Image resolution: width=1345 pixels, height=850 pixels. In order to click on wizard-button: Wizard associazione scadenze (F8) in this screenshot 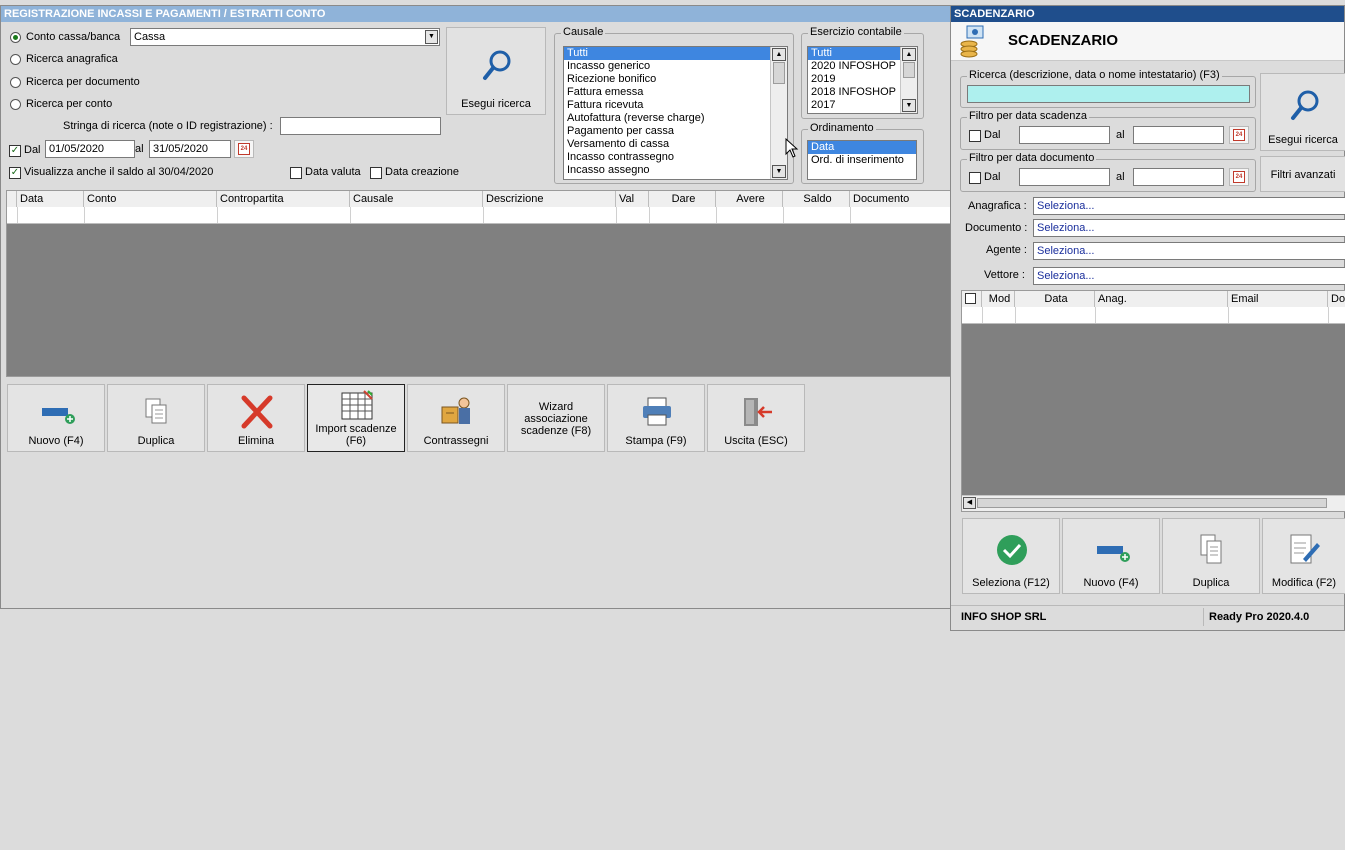, I will do `click(556, 418)`.